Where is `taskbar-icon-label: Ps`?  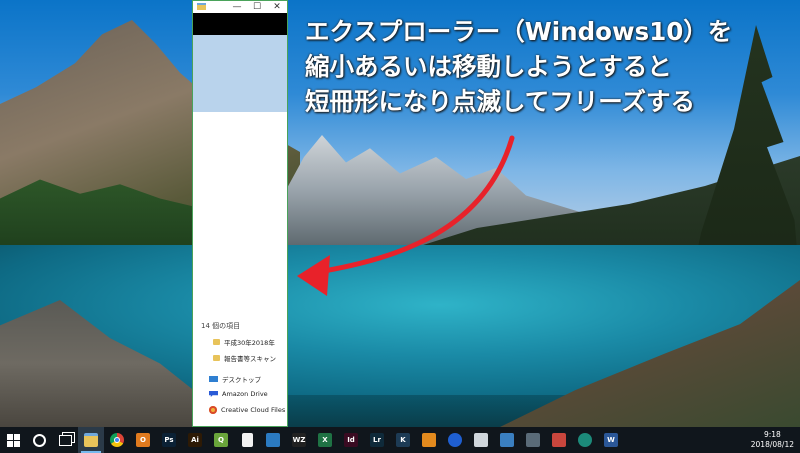 taskbar-icon-label: Ps is located at coordinates (169, 440).